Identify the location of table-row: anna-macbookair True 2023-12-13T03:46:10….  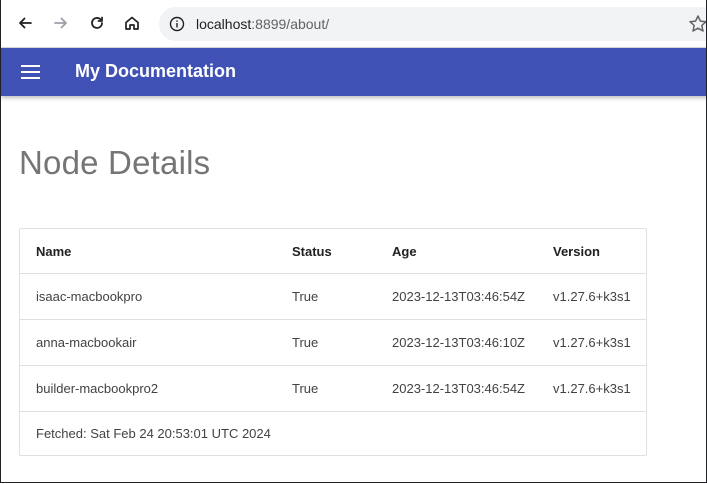
(333, 342).